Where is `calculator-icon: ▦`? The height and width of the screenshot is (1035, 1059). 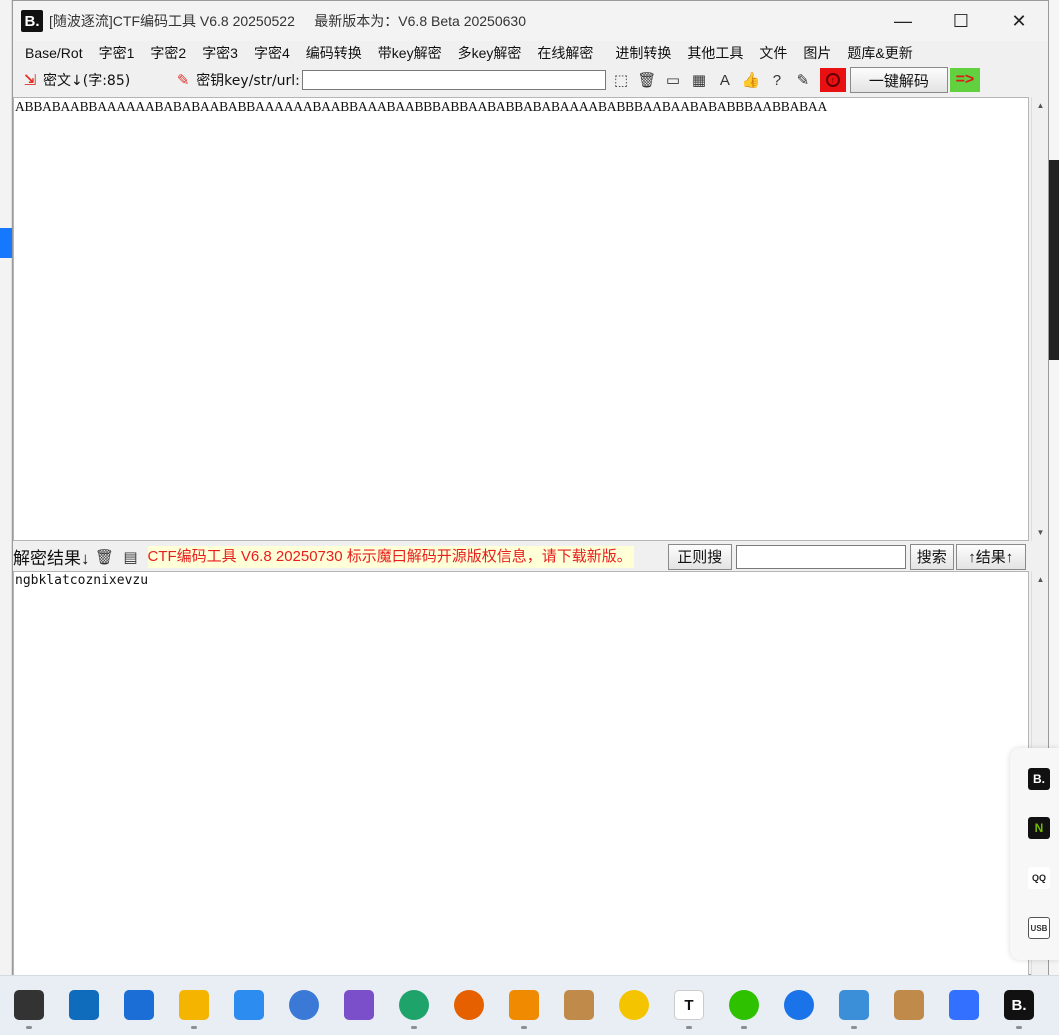
calculator-icon: ▦ is located at coordinates (699, 80).